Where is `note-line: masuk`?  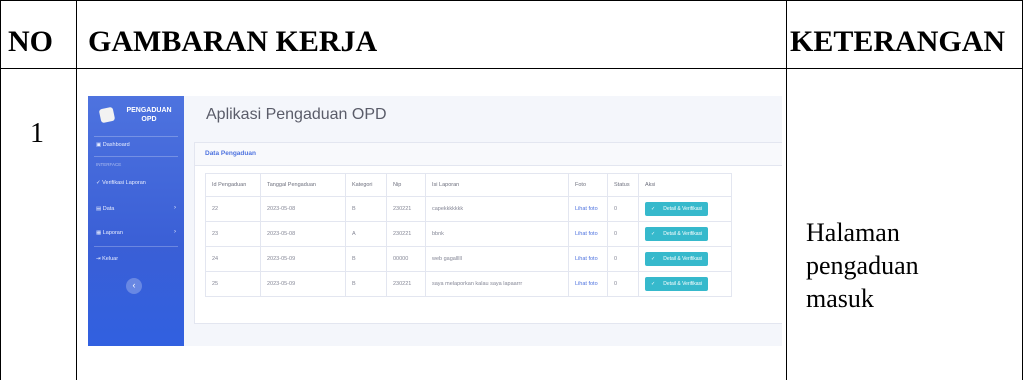 note-line: masuk is located at coordinates (840, 298).